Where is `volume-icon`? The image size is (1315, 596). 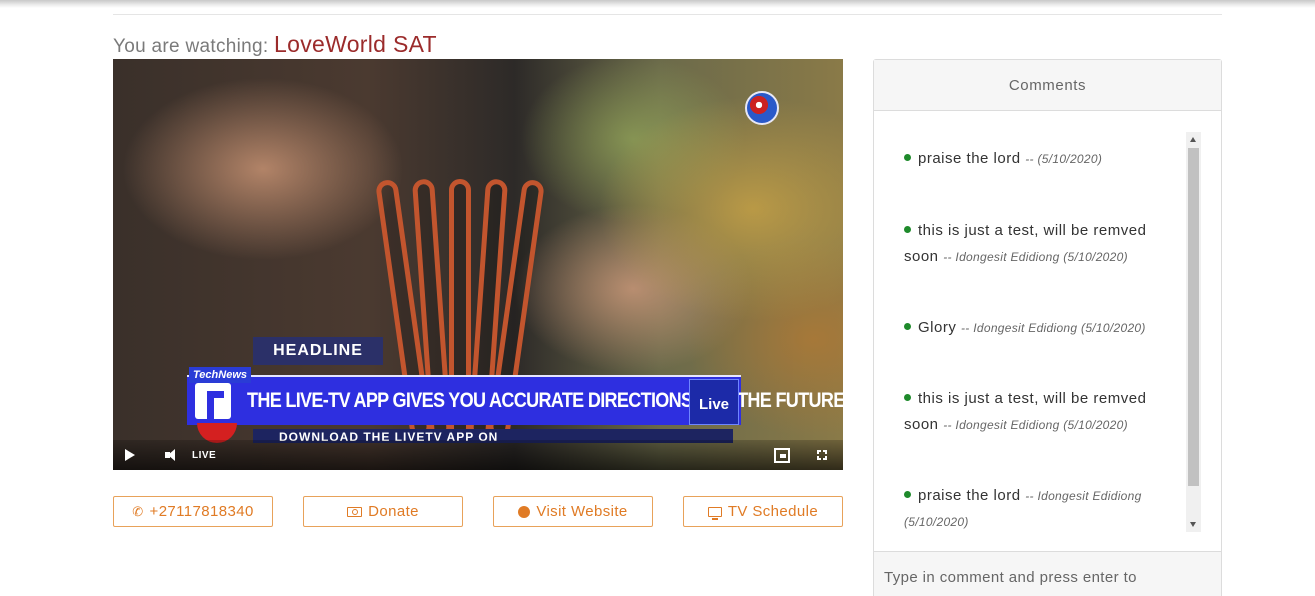
volume-icon is located at coordinates (173, 455).